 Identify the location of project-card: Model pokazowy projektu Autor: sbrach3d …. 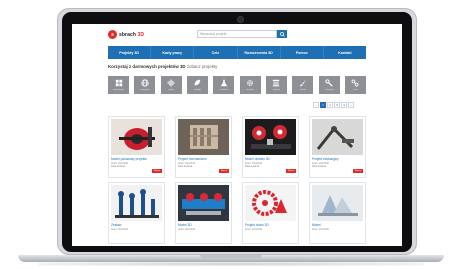
(136, 147).